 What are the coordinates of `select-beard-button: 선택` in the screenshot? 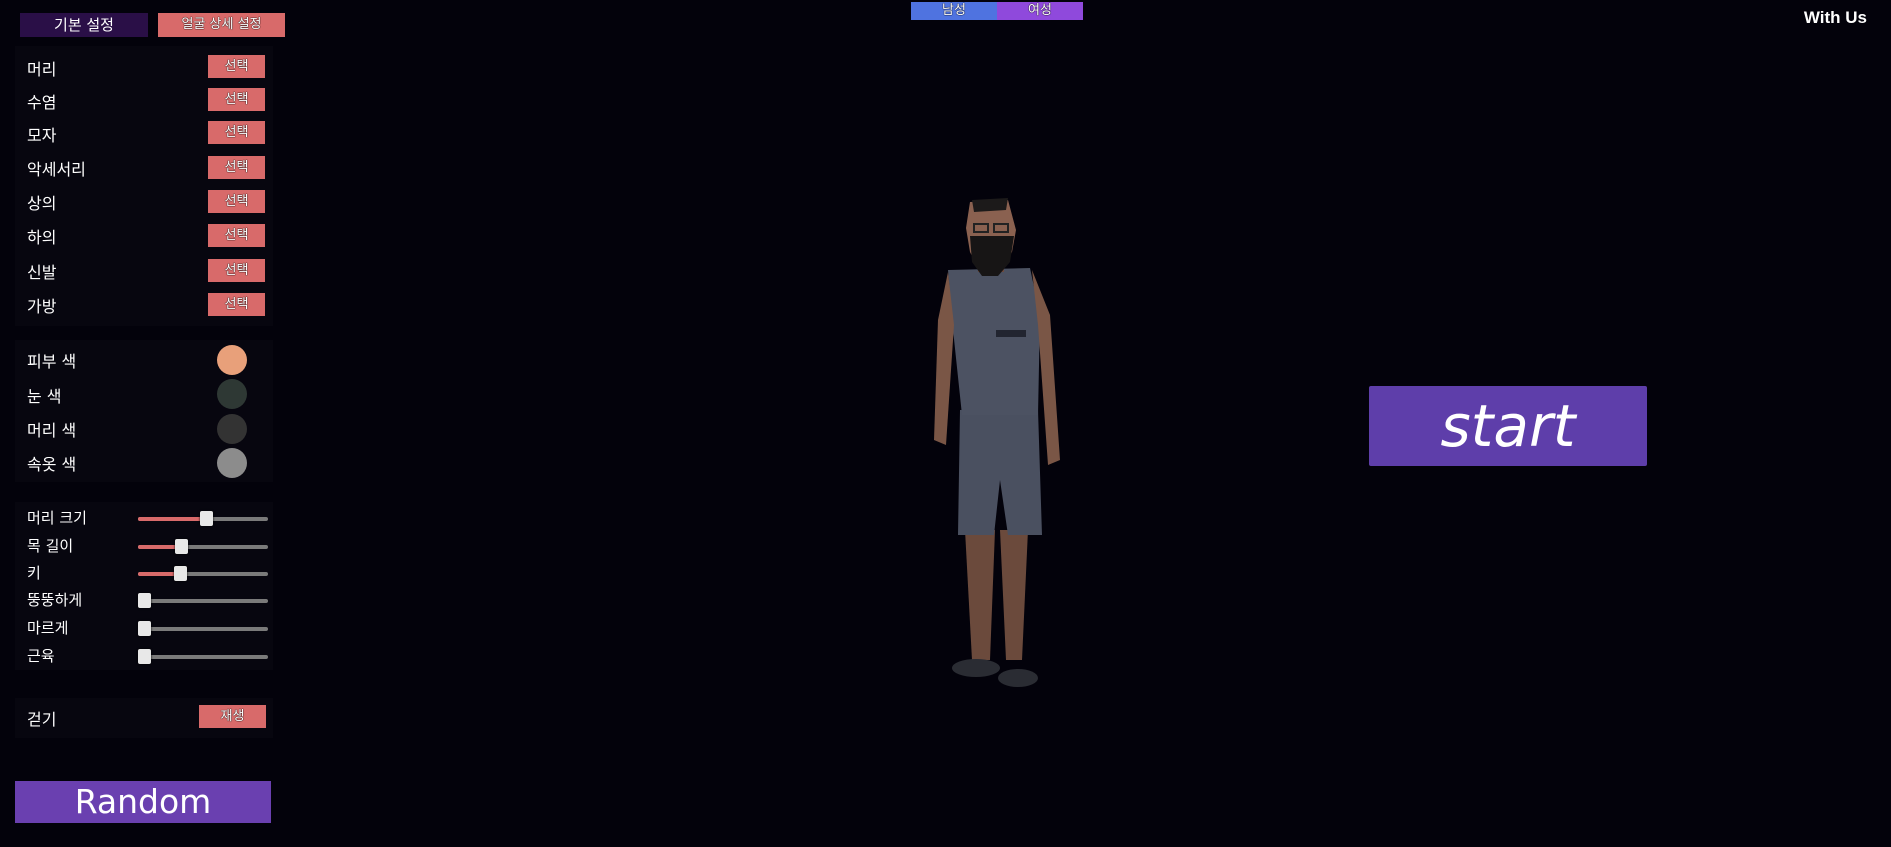 It's located at (236, 99).